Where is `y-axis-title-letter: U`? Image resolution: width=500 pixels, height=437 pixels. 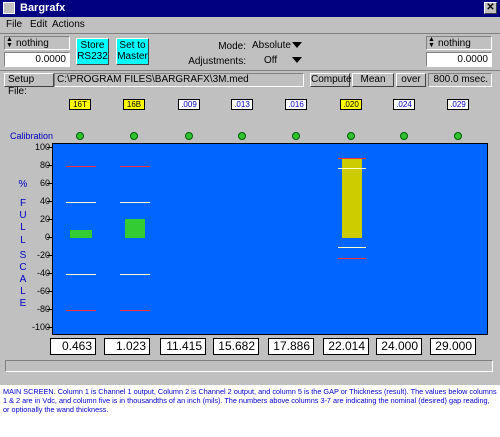
y-axis-title-letter: U is located at coordinates (23, 215).